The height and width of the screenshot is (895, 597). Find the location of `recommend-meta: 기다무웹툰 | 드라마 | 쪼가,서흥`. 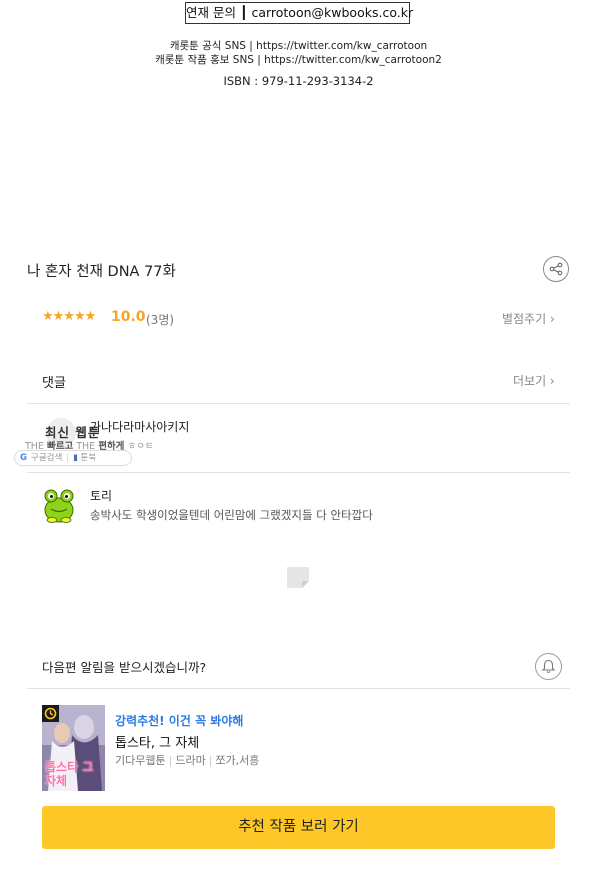

recommend-meta: 기다무웹툰 | 드라마 | 쪼가,서흥 is located at coordinates (187, 760).